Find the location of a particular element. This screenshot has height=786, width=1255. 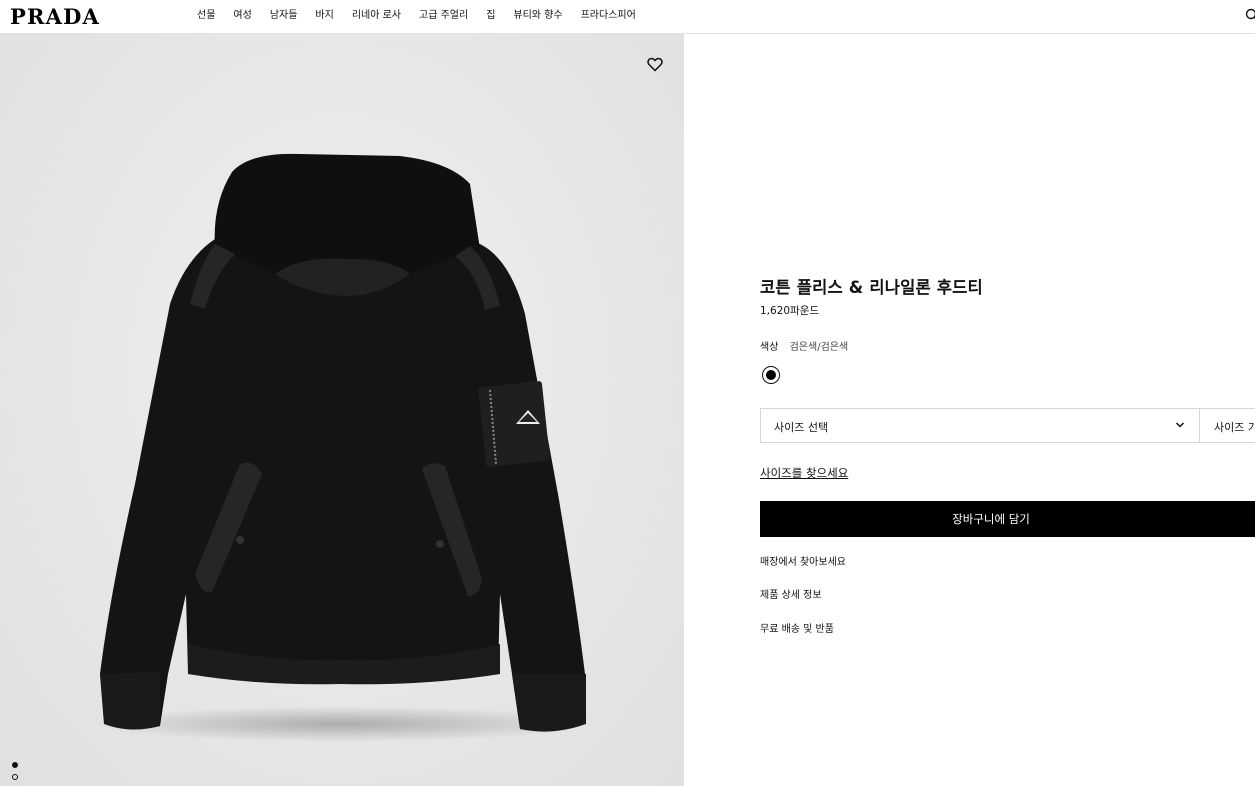

nav-item-home: 집 is located at coordinates (490, 16).